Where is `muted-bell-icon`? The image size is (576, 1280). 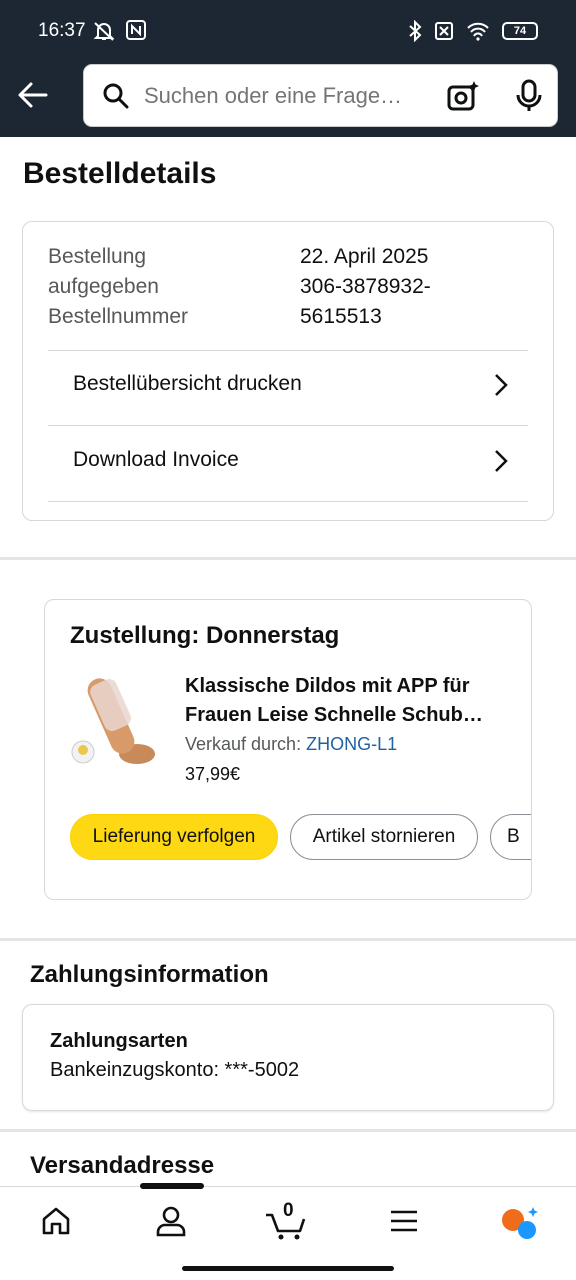
muted-bell-icon is located at coordinates (104, 31).